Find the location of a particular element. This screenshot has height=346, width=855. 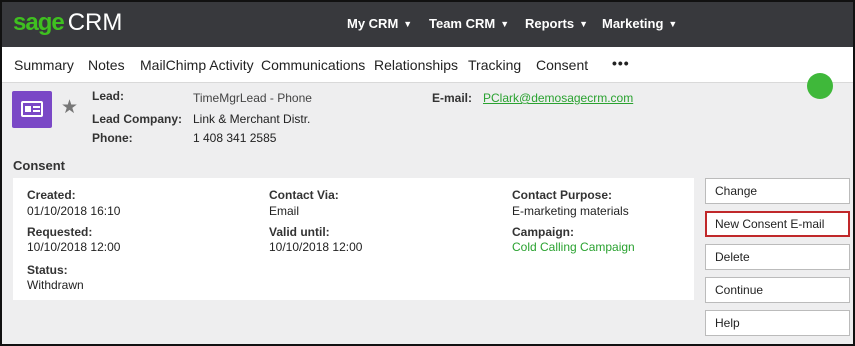

phone-value: 1 408 341 2585 is located at coordinates (235, 138).